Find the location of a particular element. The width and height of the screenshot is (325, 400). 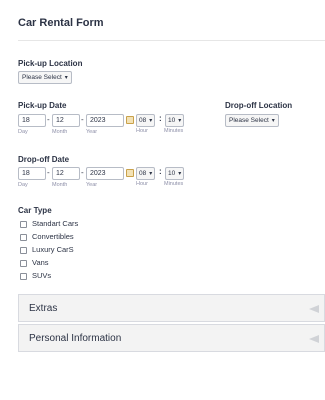

car-type-option-label: Vans is located at coordinates (40, 262).